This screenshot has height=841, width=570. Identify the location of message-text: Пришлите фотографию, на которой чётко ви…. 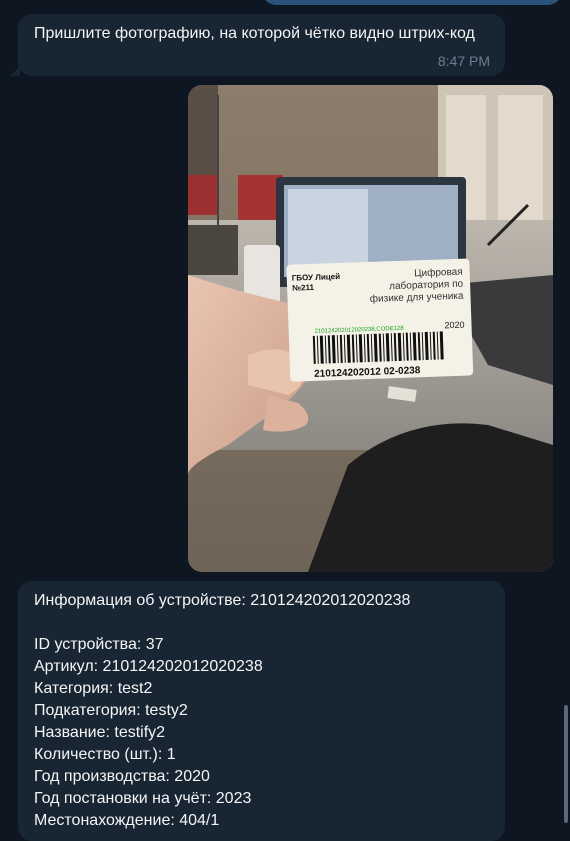
(254, 33).